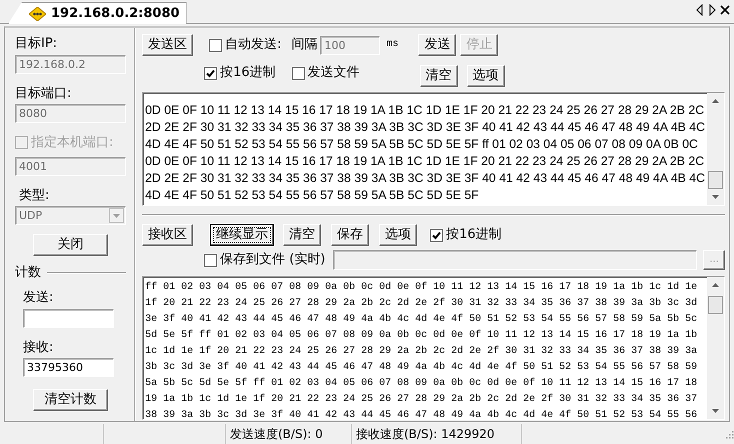  What do you see at coordinates (474, 235) in the screenshot?
I see `hex-display-label: 按16进制` at bounding box center [474, 235].